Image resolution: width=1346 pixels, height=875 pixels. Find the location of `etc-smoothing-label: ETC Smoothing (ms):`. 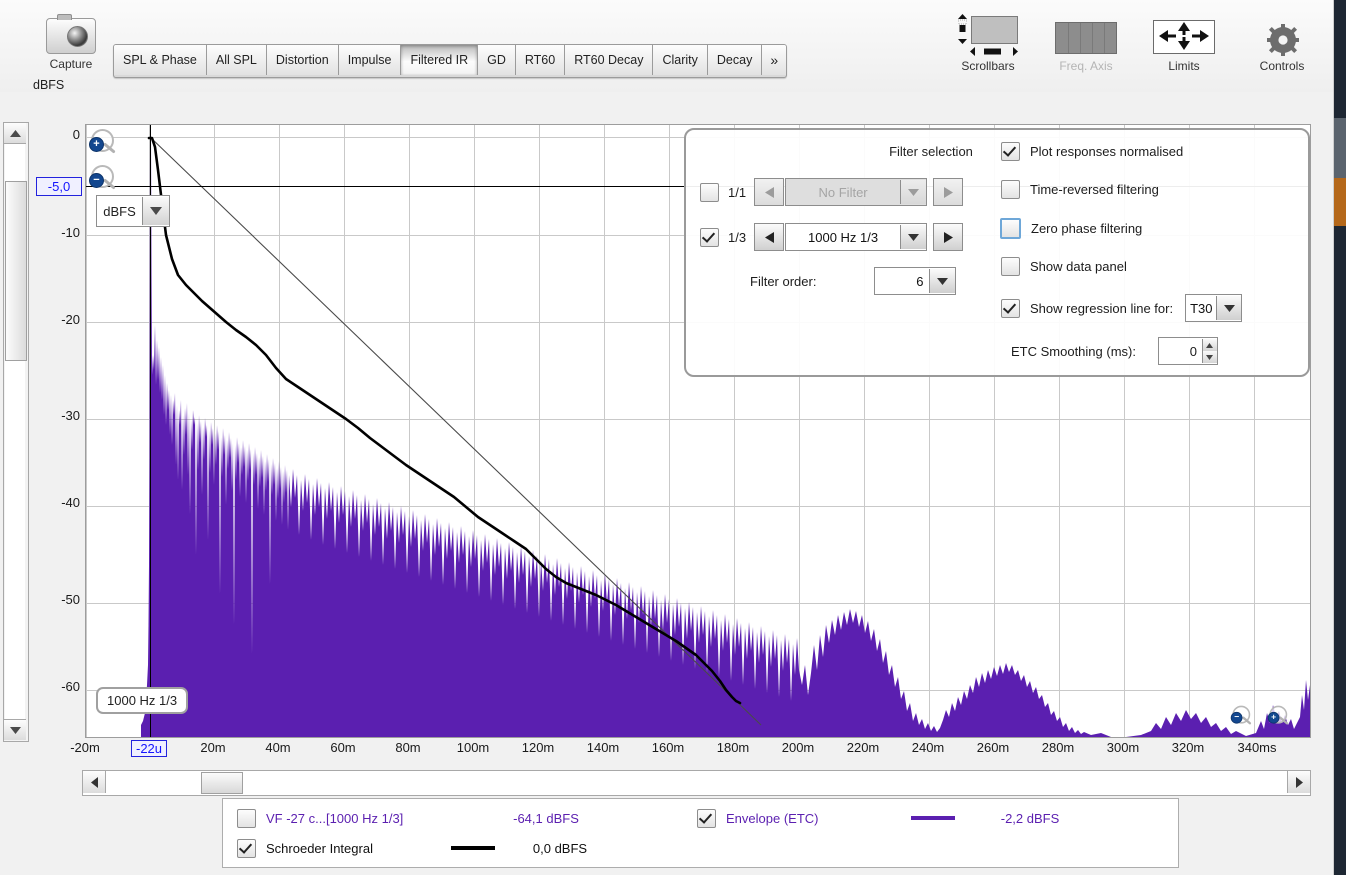

etc-smoothing-label: ETC Smoothing (ms): is located at coordinates (1073, 351).